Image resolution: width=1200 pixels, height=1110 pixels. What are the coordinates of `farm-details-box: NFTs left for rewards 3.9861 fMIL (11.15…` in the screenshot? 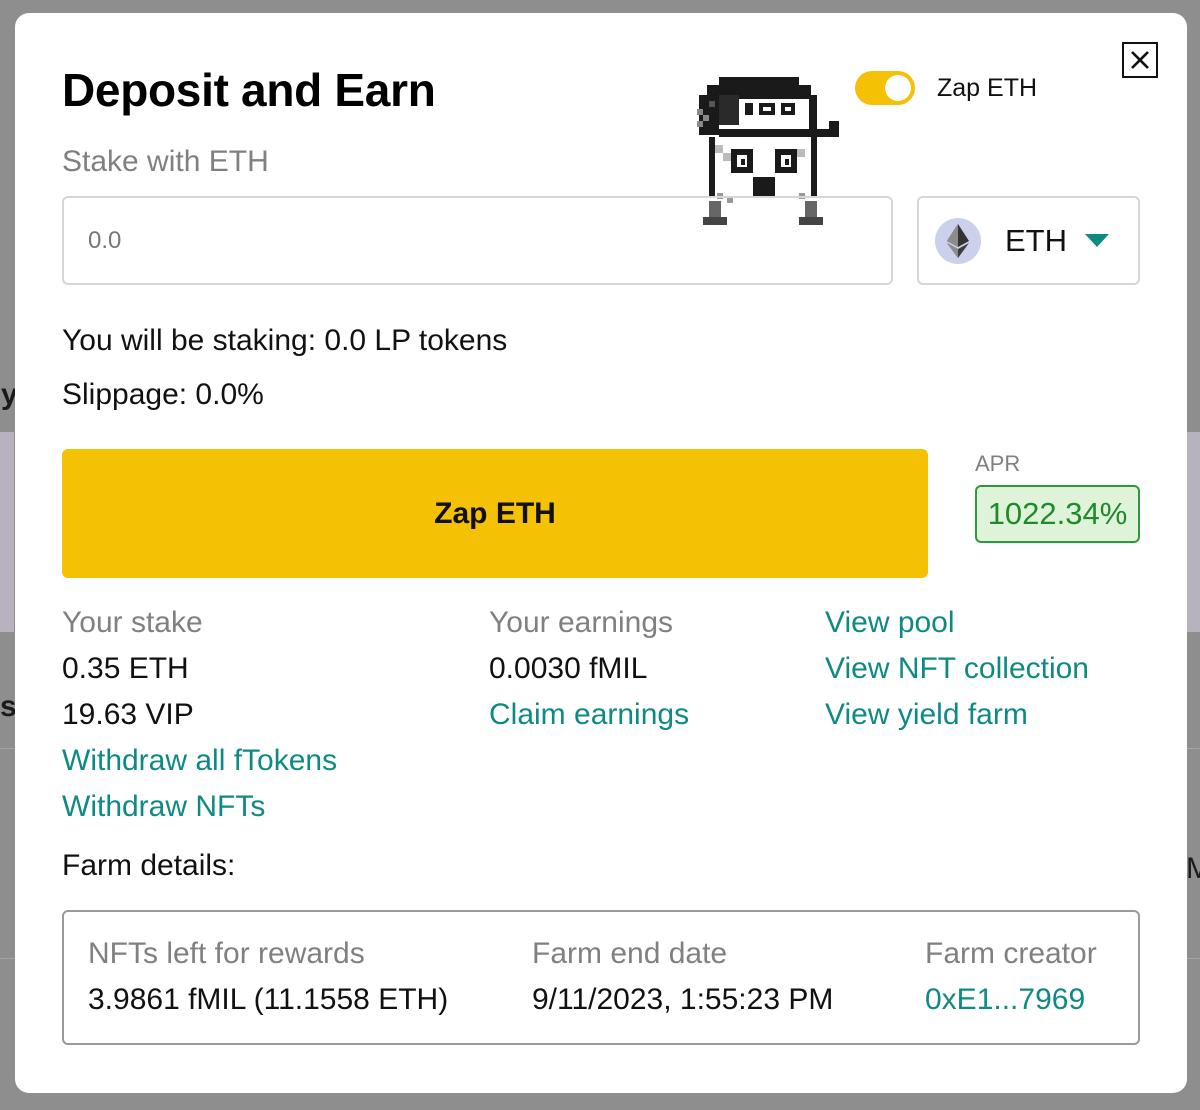 It's located at (601, 977).